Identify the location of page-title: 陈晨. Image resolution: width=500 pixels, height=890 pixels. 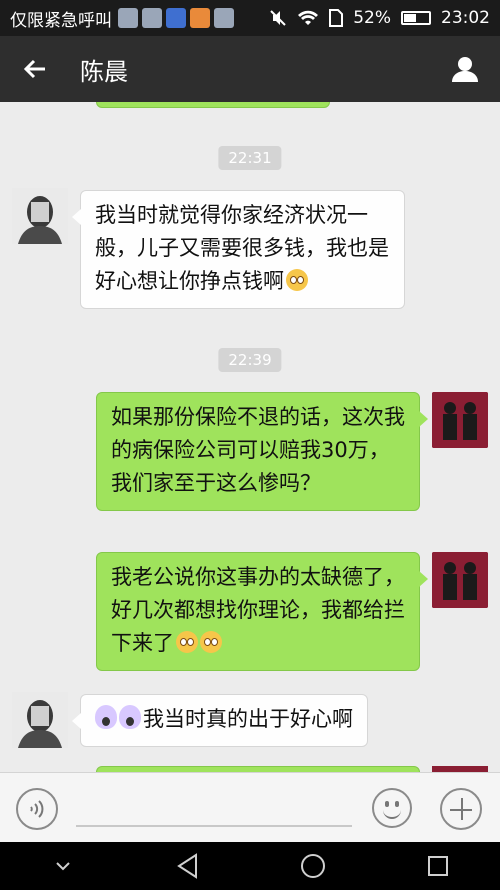
(104, 71).